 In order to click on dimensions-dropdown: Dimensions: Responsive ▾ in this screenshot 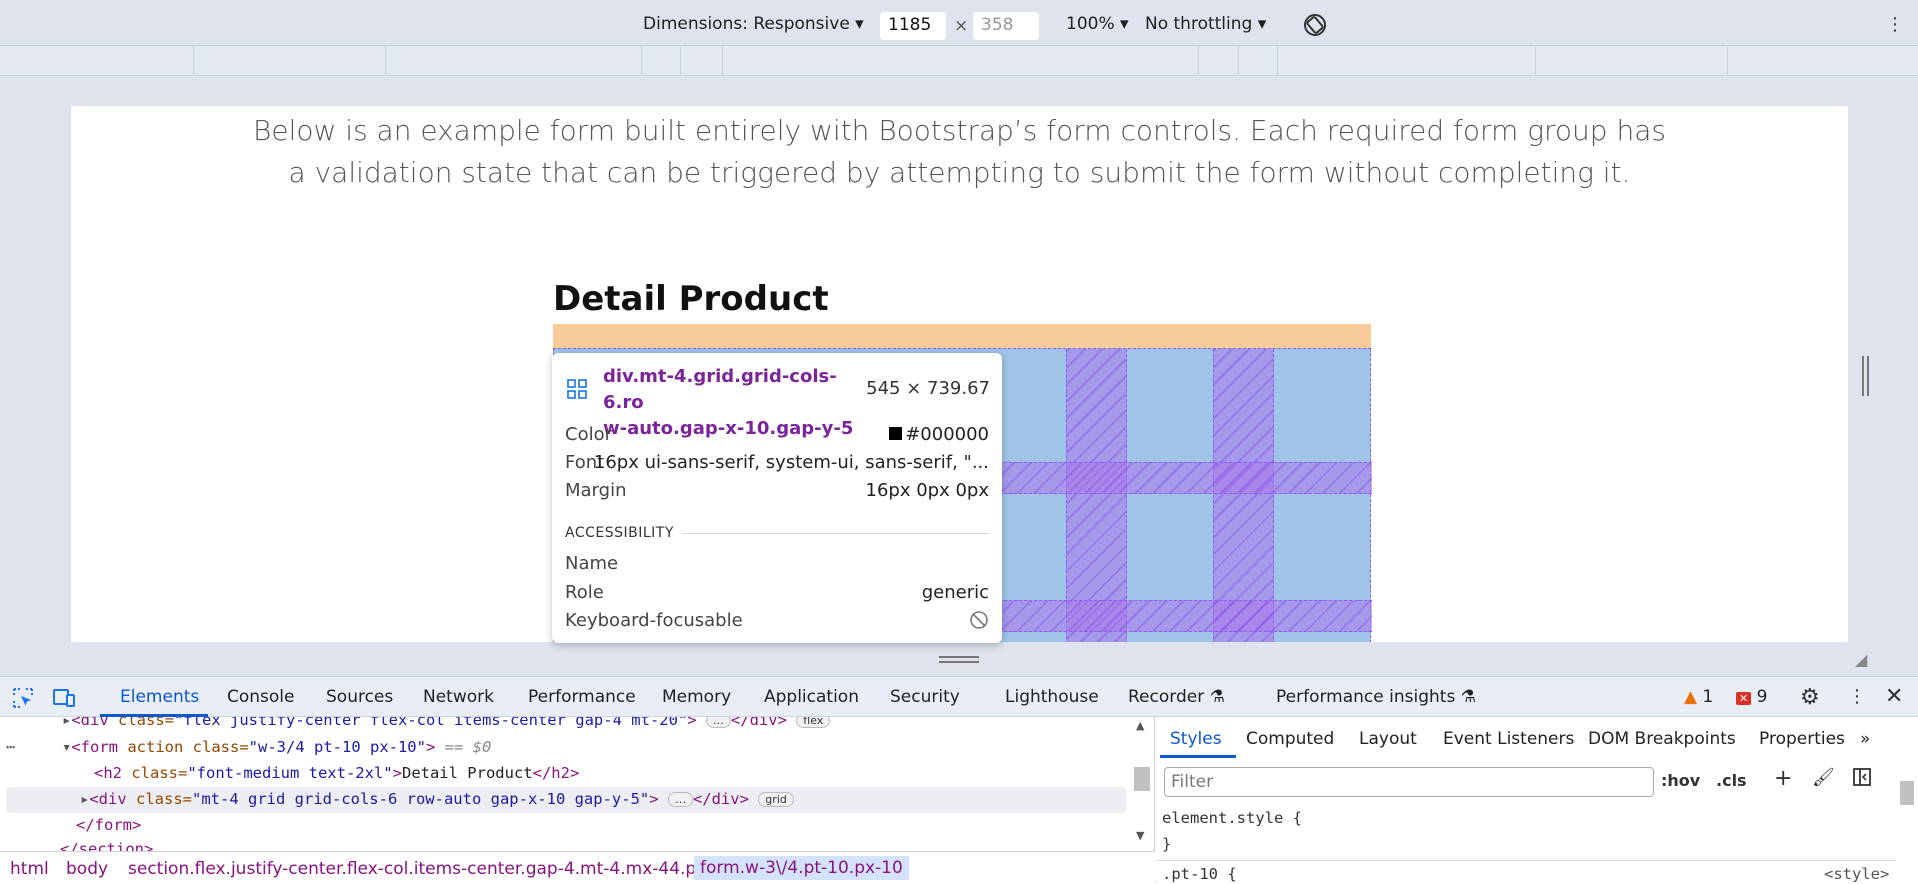, I will do `click(753, 24)`.